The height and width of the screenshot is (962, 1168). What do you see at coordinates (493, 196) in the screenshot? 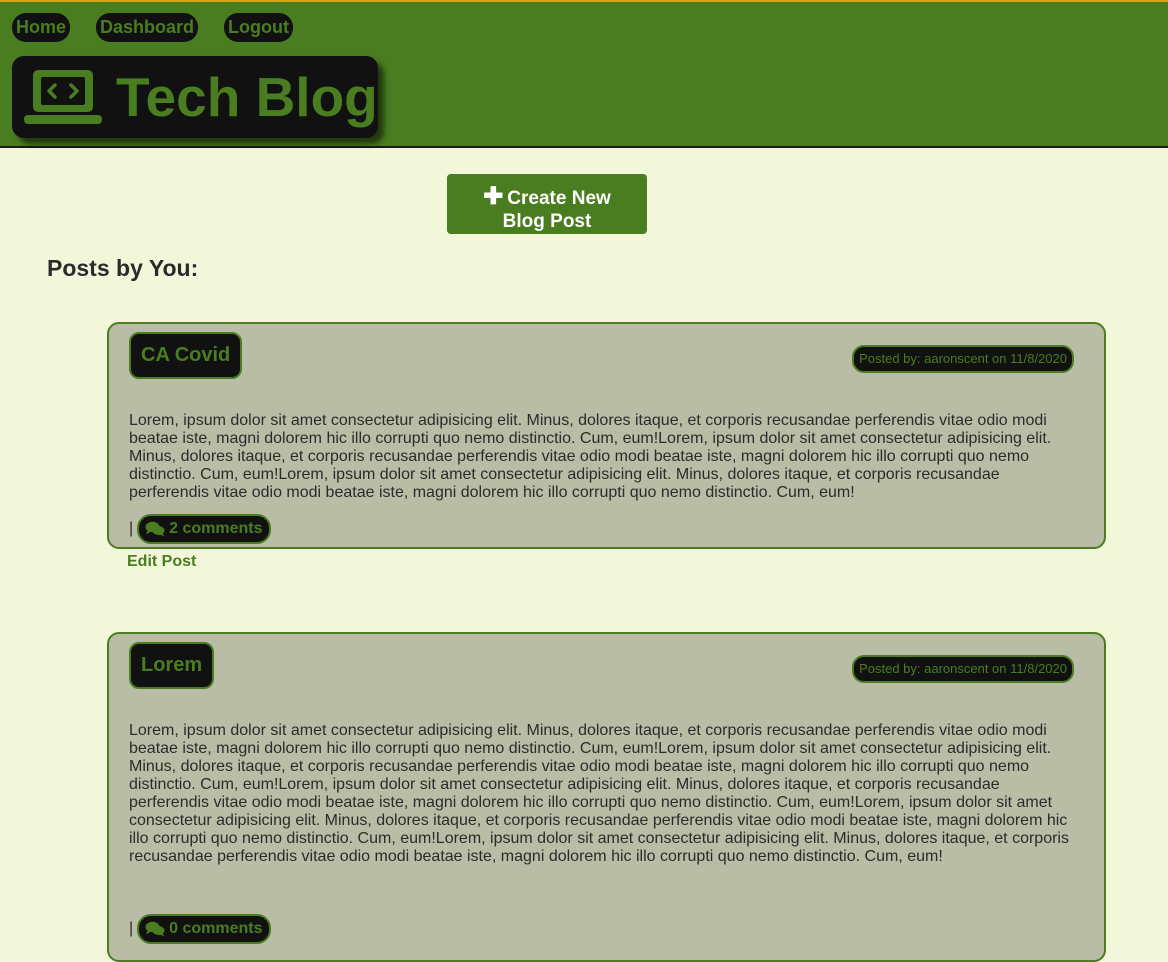
I see `plus-icon: ✚` at bounding box center [493, 196].